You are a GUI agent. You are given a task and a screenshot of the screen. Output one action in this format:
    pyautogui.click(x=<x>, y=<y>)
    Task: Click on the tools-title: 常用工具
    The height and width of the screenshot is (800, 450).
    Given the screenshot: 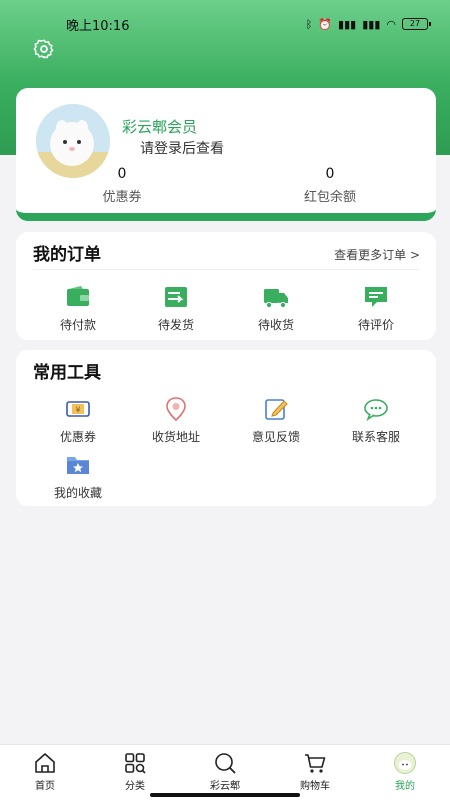 What is the action you would take?
    pyautogui.click(x=67, y=373)
    